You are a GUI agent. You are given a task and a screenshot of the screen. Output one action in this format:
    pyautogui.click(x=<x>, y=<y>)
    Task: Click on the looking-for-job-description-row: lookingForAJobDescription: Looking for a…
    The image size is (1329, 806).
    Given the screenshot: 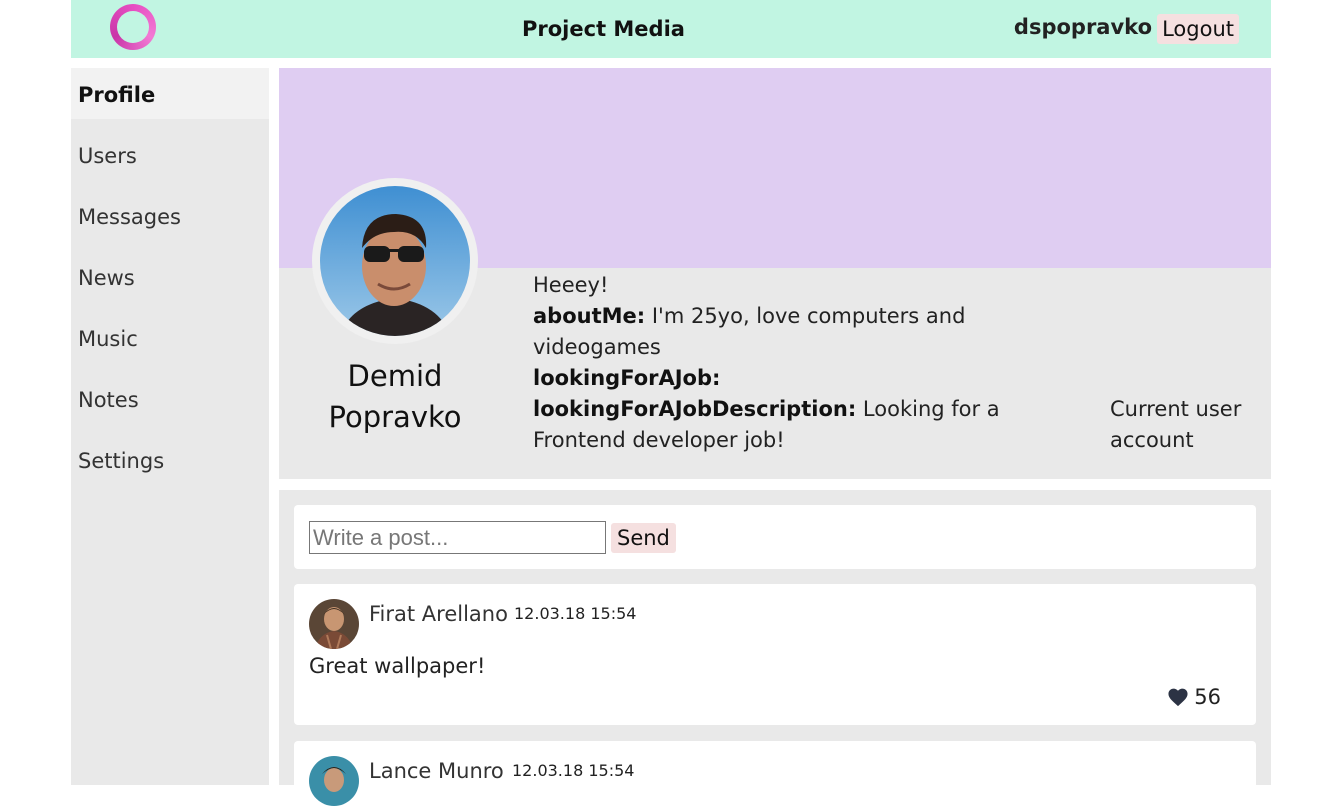 What is the action you would take?
    pyautogui.click(x=773, y=425)
    